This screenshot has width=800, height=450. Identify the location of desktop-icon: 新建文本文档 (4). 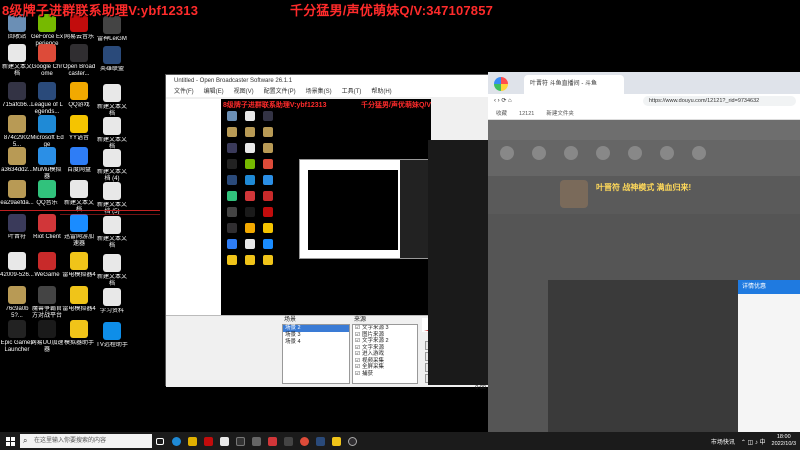
(112, 166).